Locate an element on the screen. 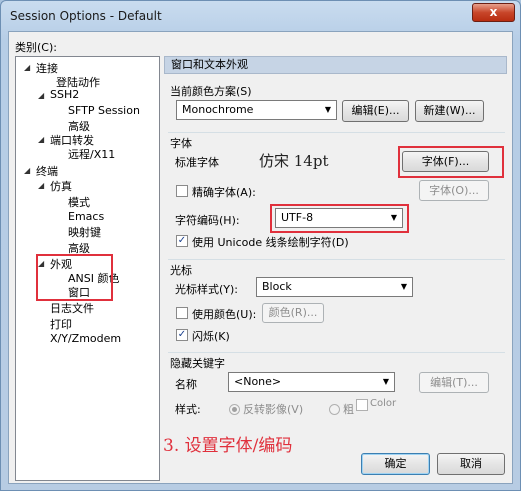 Image resolution: width=521 pixels, height=491 pixels. ok-button: 确定 is located at coordinates (395, 464).